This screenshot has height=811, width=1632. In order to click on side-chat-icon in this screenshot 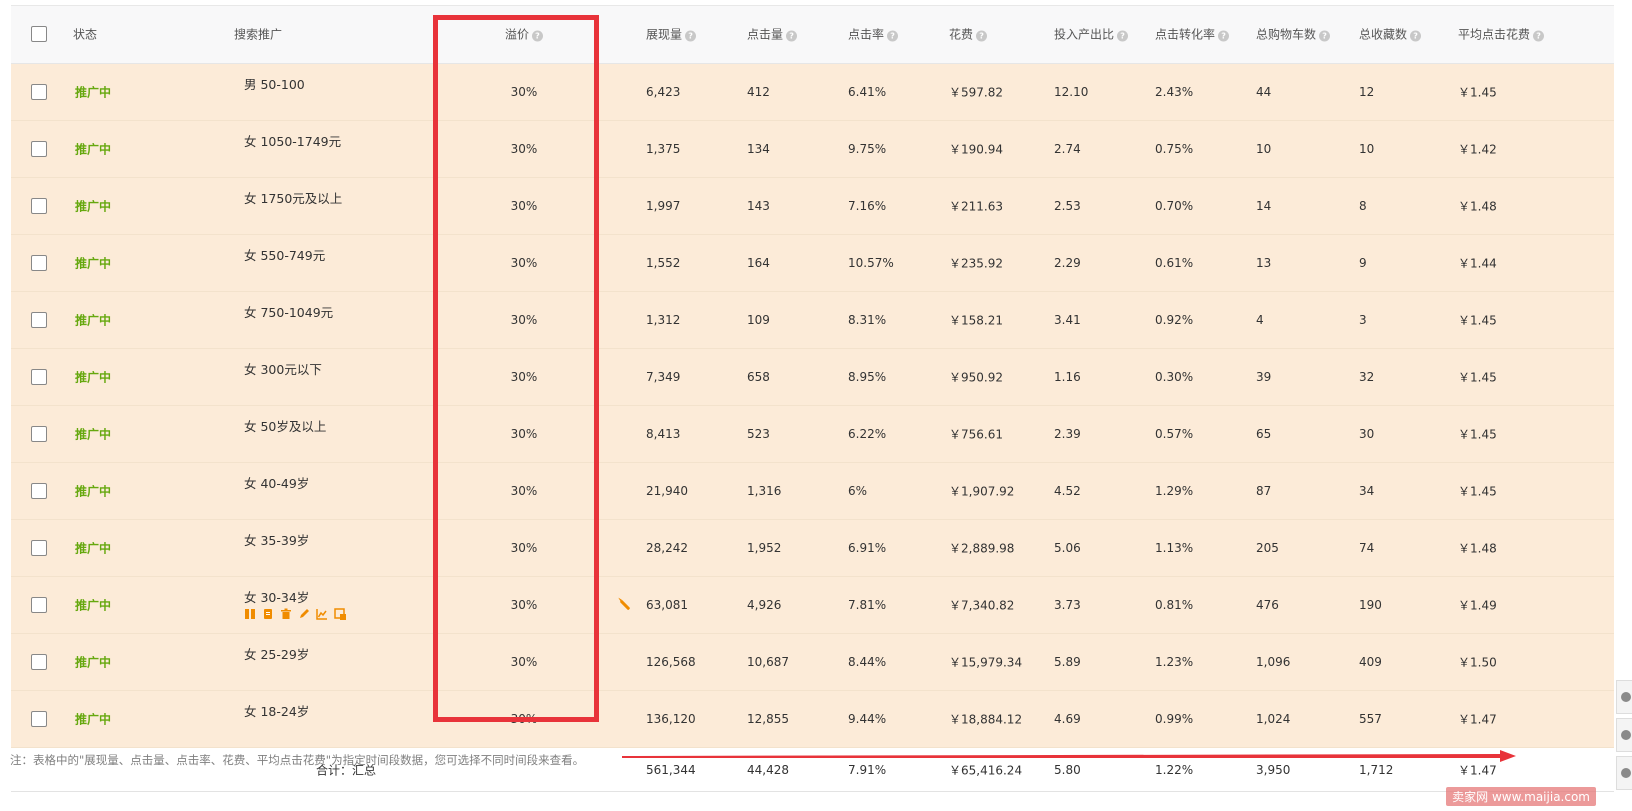, I will do `click(1624, 735)`.